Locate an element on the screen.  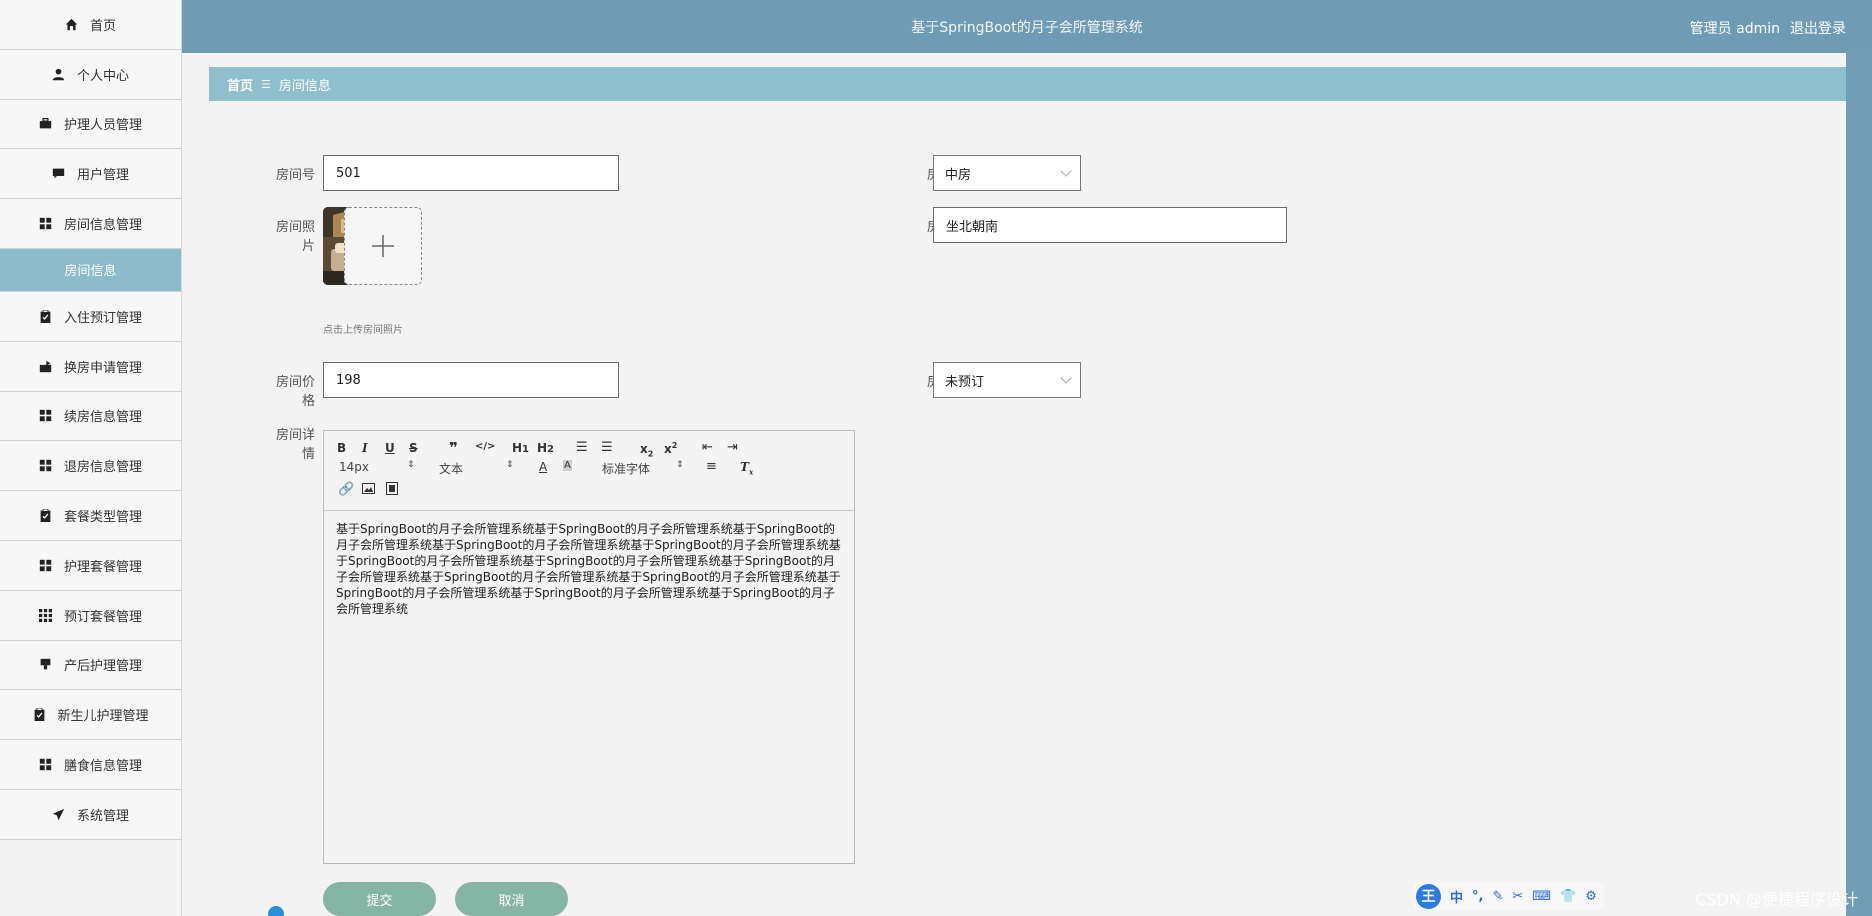
sidebar-item-label: 首页 is located at coordinates (102, 26).